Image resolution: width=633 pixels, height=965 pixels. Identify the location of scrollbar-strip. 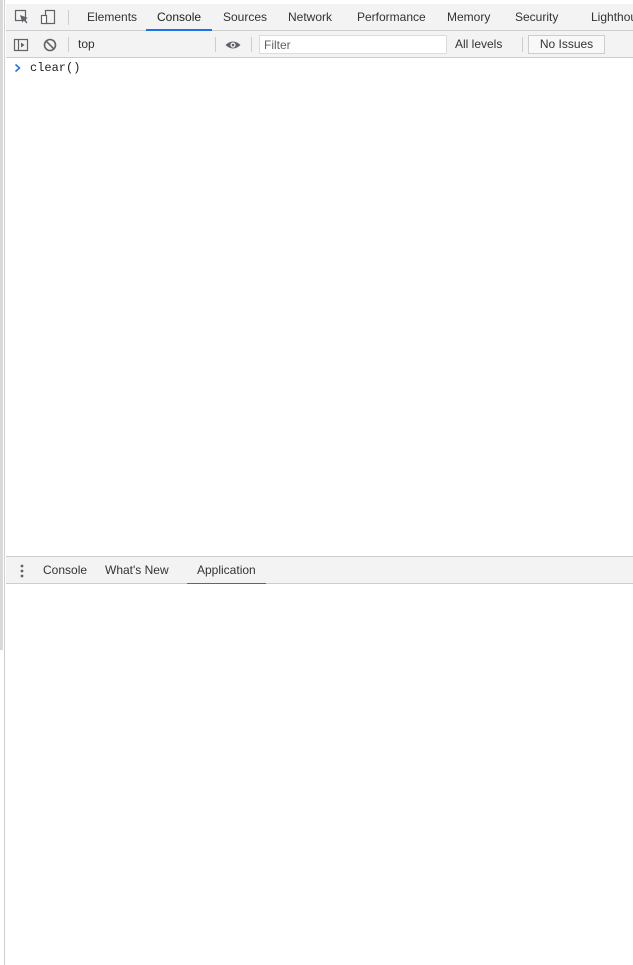
(1, 325).